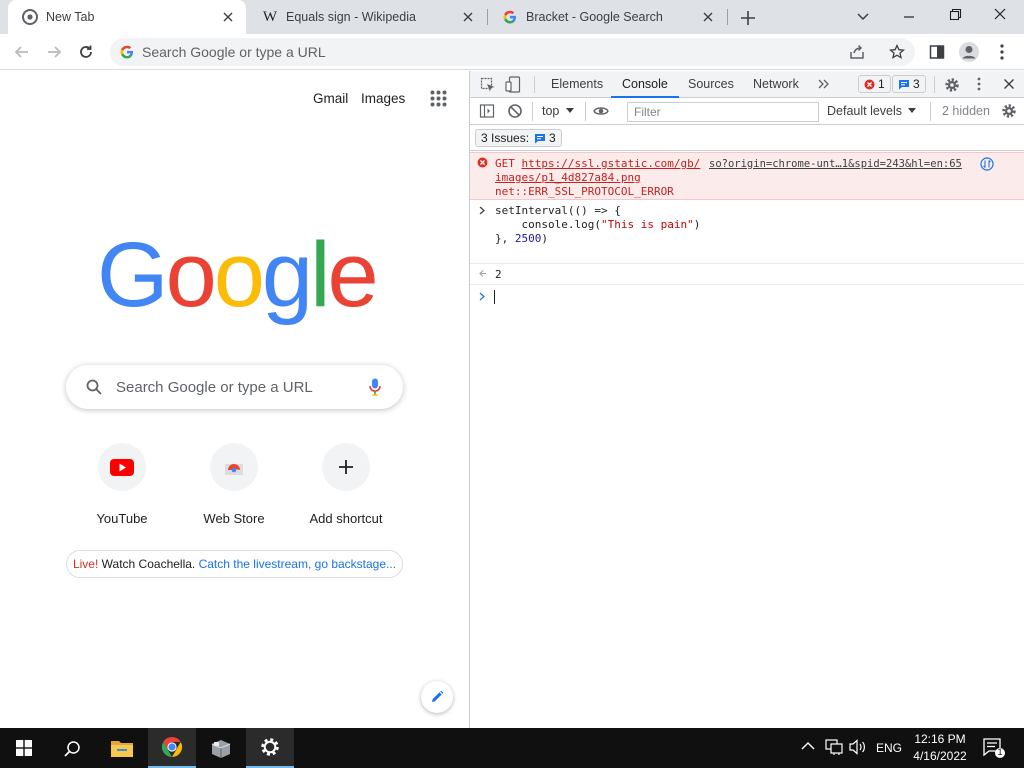 The height and width of the screenshot is (768, 1024). What do you see at coordinates (127, 52) in the screenshot?
I see `google-icon` at bounding box center [127, 52].